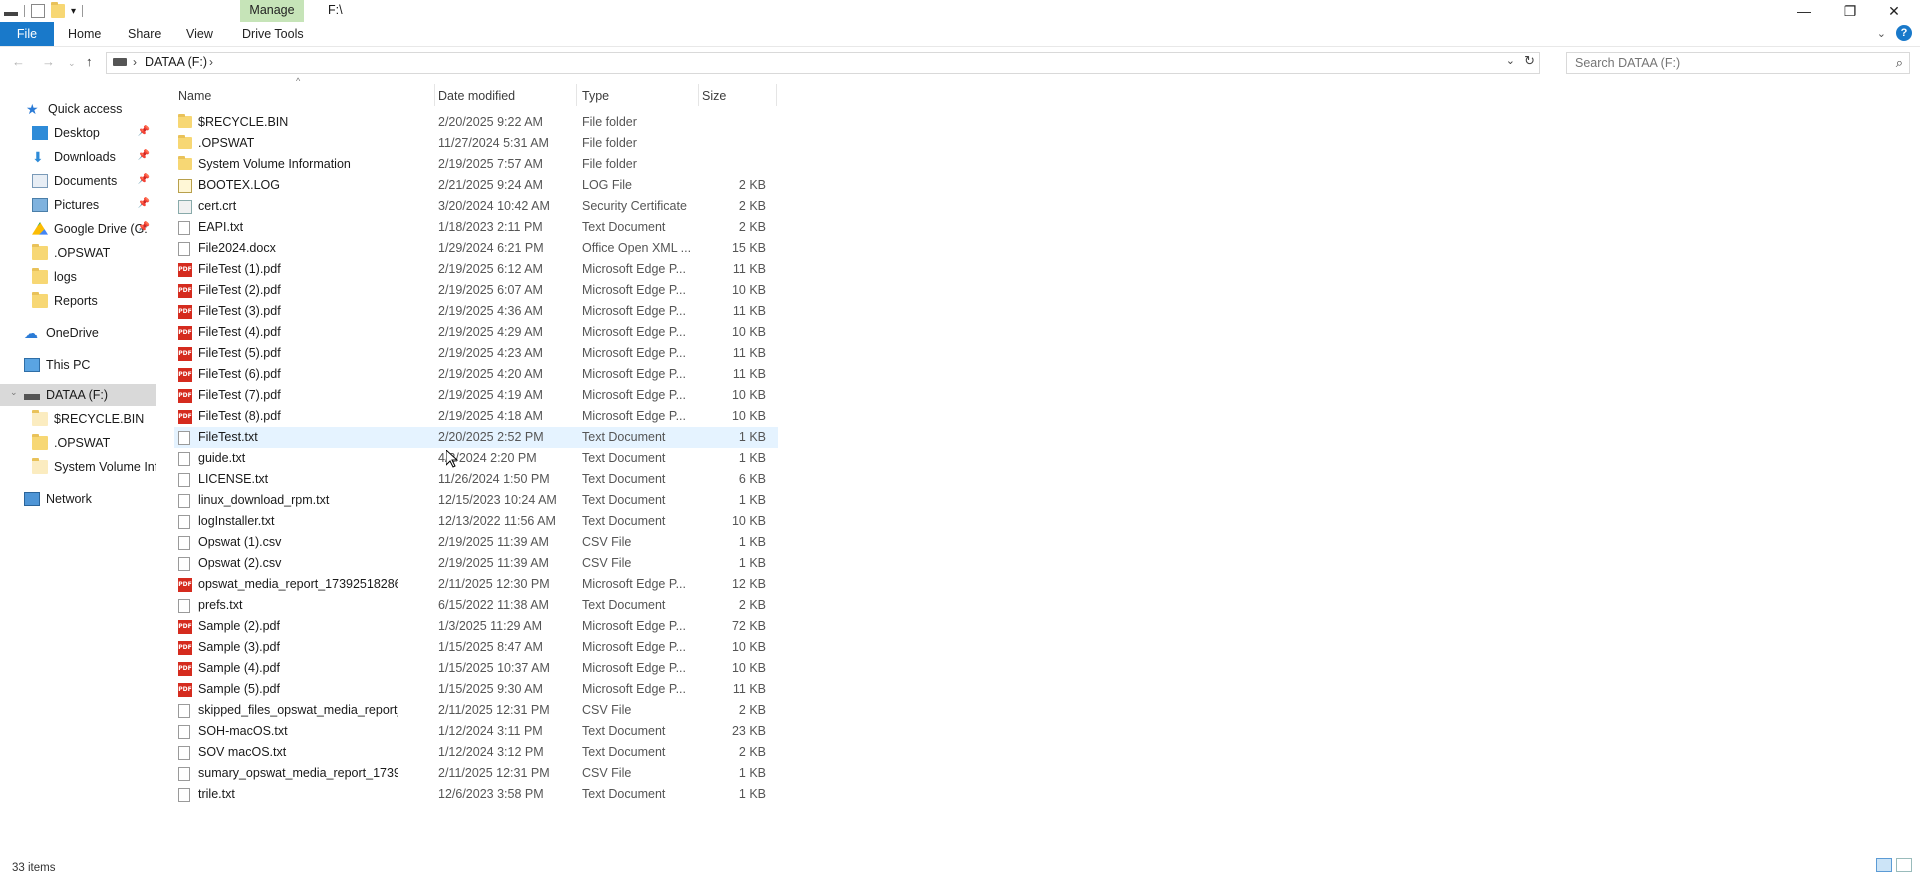  Describe the element at coordinates (27, 34) in the screenshot. I see `tab-file: File` at that location.